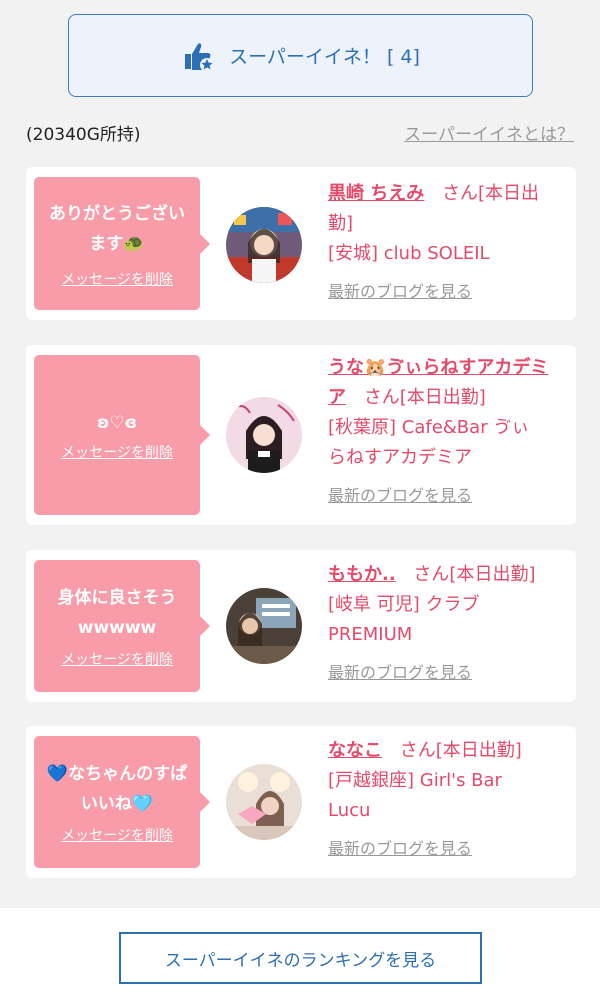 The width and height of the screenshot is (600, 1000). I want to click on message-bubble: 身体に良さそう wwwww メッセージを削除, so click(122, 626).